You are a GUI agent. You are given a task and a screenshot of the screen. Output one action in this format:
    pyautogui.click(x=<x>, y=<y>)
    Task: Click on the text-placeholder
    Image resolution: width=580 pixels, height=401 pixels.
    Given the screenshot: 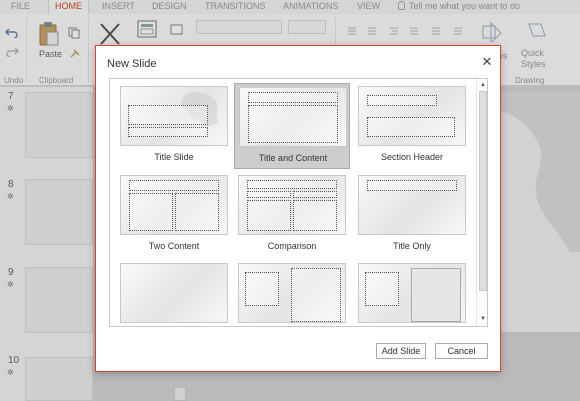 What is the action you would take?
    pyautogui.click(x=411, y=127)
    